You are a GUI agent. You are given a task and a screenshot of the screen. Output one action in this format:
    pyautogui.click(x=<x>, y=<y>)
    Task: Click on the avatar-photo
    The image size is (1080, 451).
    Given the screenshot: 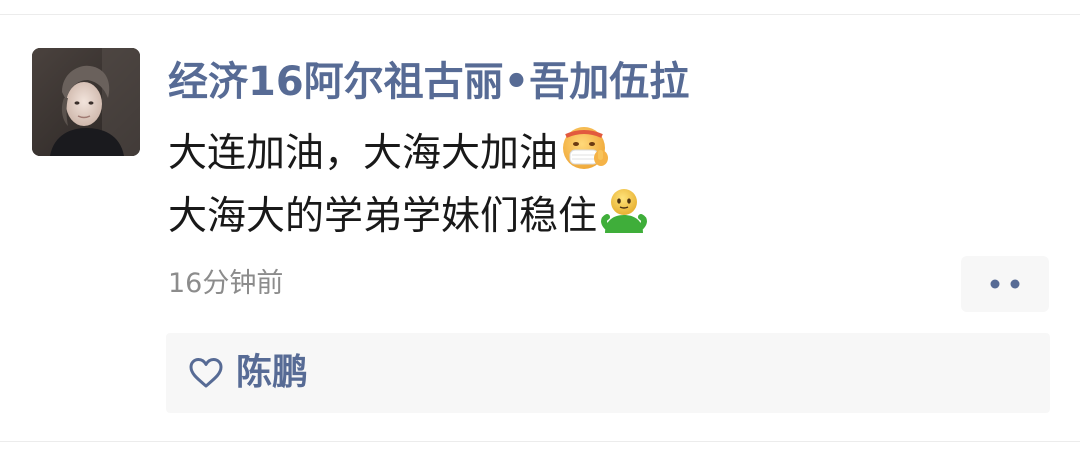 What is the action you would take?
    pyautogui.click(x=86, y=102)
    